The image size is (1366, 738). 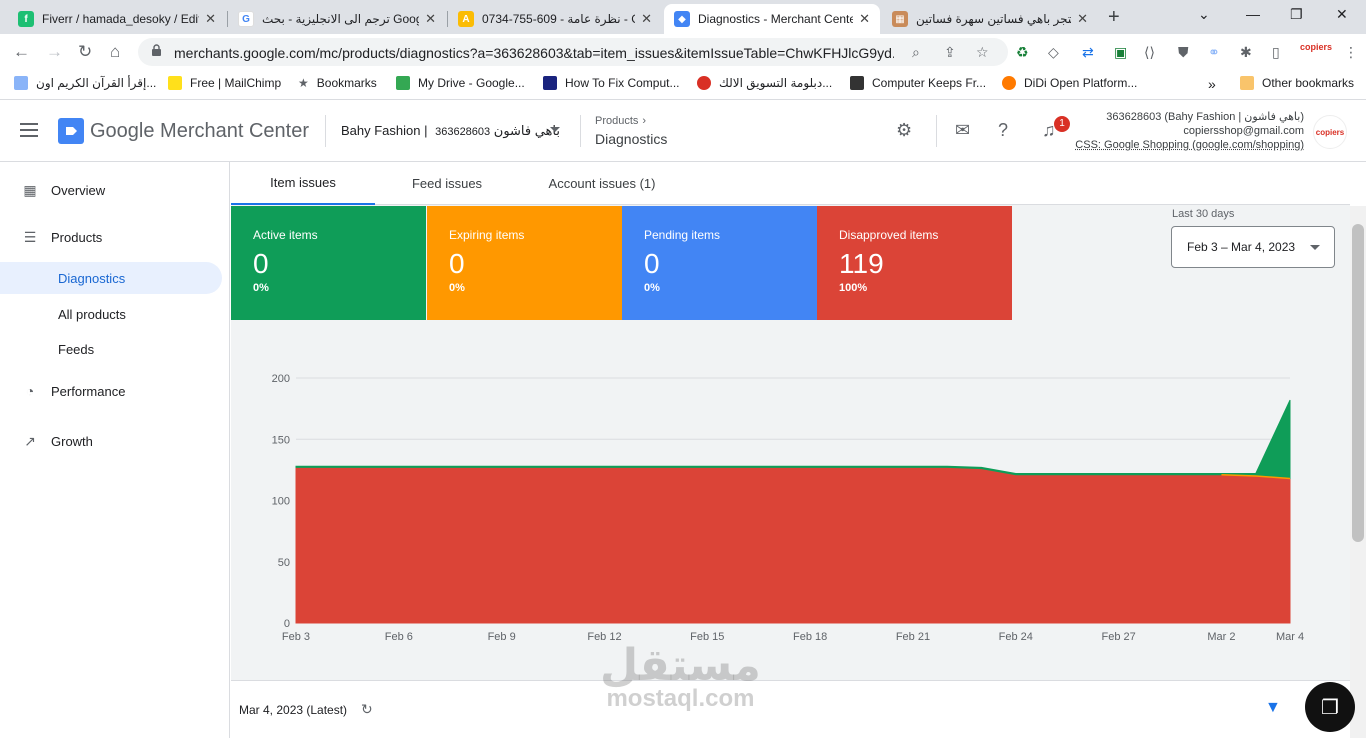 What do you see at coordinates (1088, 52) in the screenshot?
I see `translate-extension-icon: ⇄` at bounding box center [1088, 52].